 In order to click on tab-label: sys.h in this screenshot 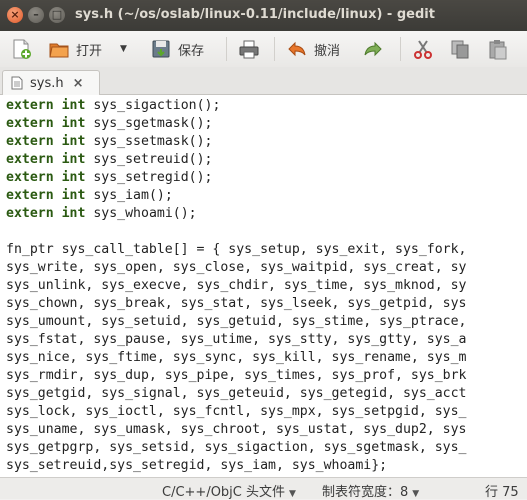, I will do `click(47, 83)`.